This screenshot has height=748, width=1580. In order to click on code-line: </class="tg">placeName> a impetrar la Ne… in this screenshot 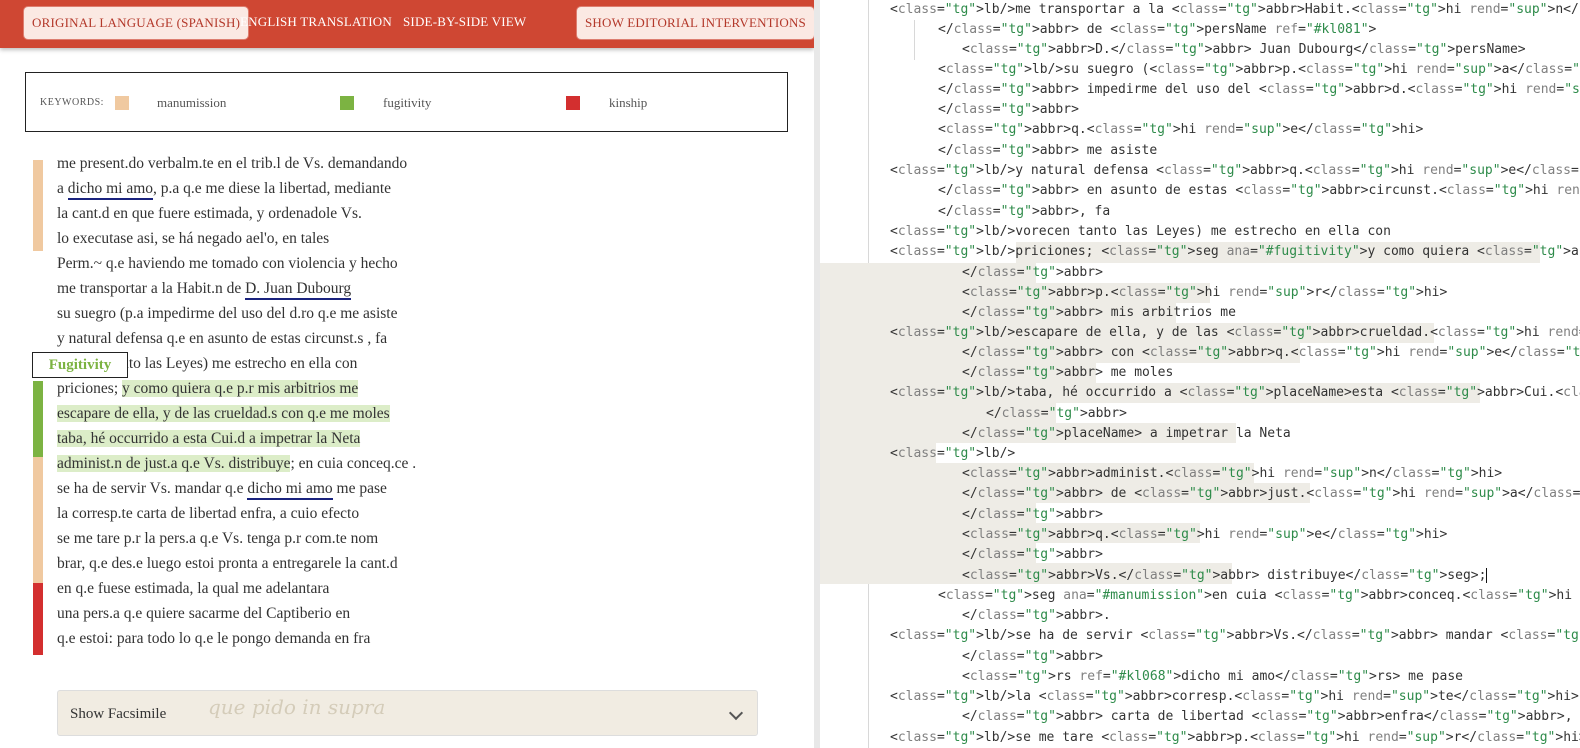, I will do `click(1126, 433)`.